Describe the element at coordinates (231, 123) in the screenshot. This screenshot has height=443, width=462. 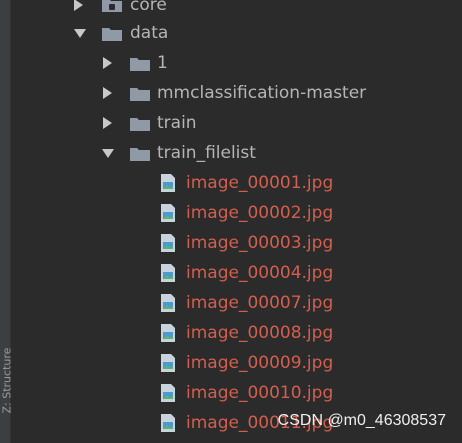
I see `tree-node-train: train` at that location.